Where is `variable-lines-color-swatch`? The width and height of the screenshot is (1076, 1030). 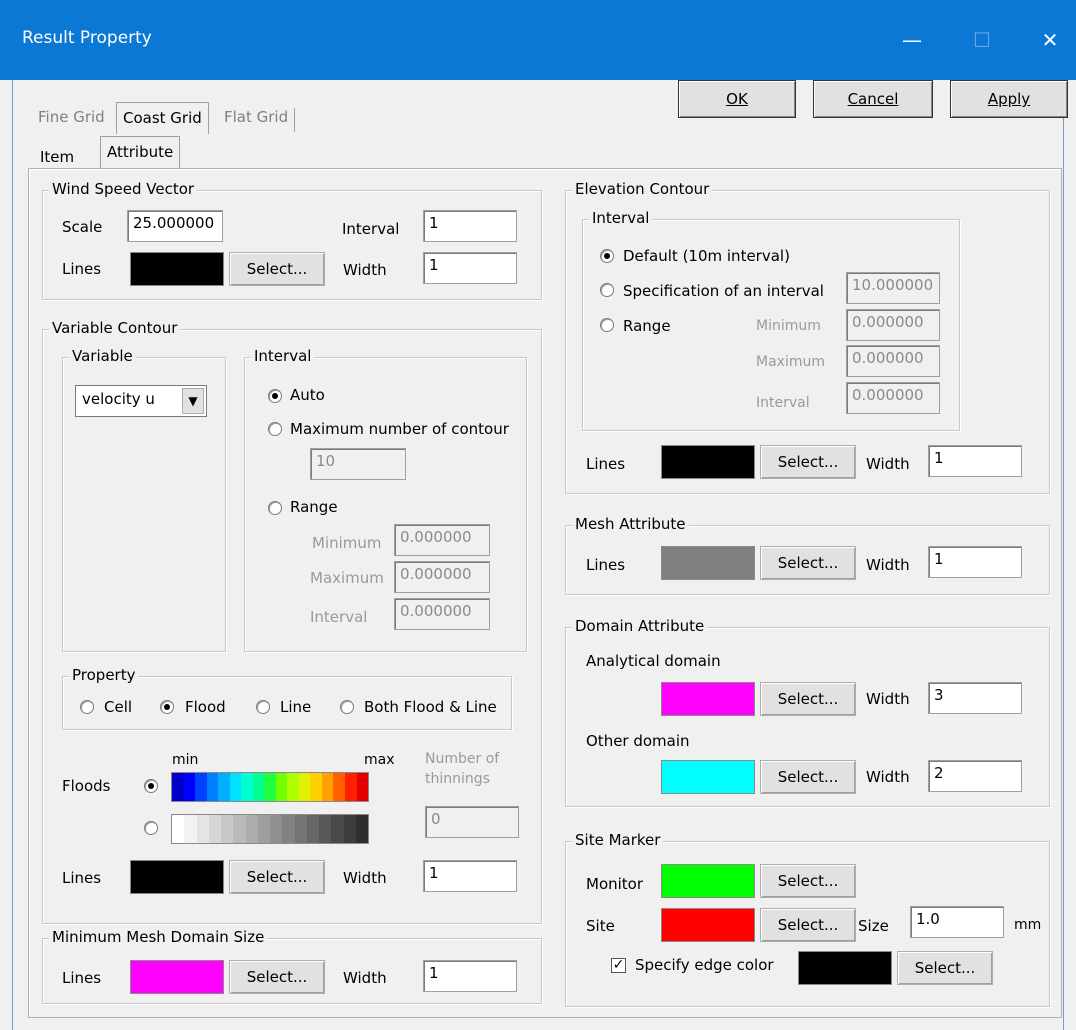
variable-lines-color-swatch is located at coordinates (177, 877).